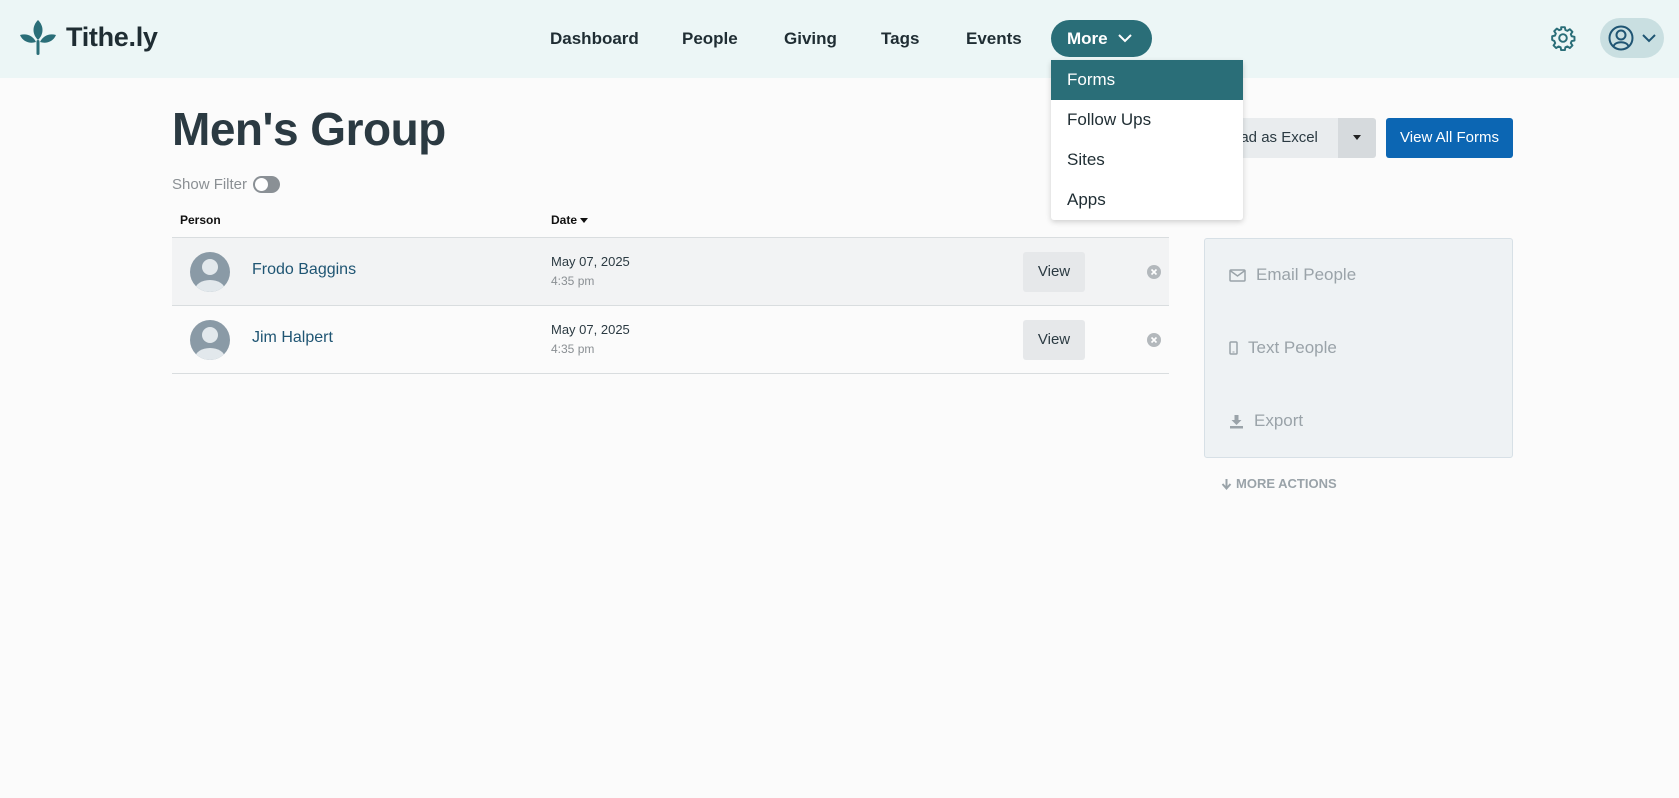 The height and width of the screenshot is (798, 1679). I want to click on person-name-link: Frodo Baggins, so click(304, 270).